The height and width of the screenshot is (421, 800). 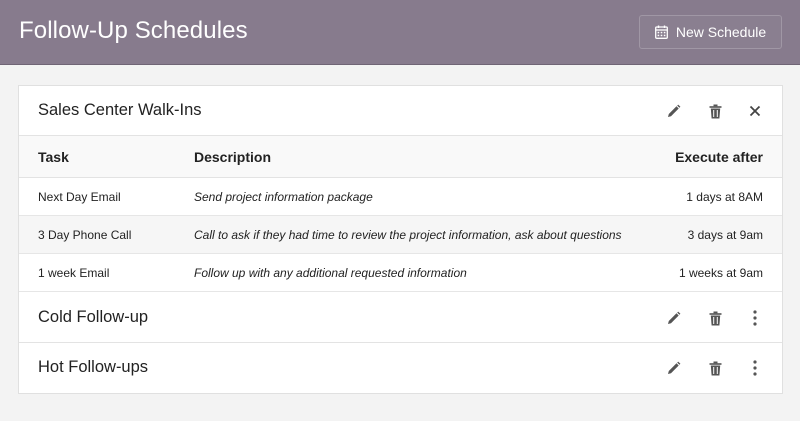 What do you see at coordinates (755, 111) in the screenshot?
I see `close-icon` at bounding box center [755, 111].